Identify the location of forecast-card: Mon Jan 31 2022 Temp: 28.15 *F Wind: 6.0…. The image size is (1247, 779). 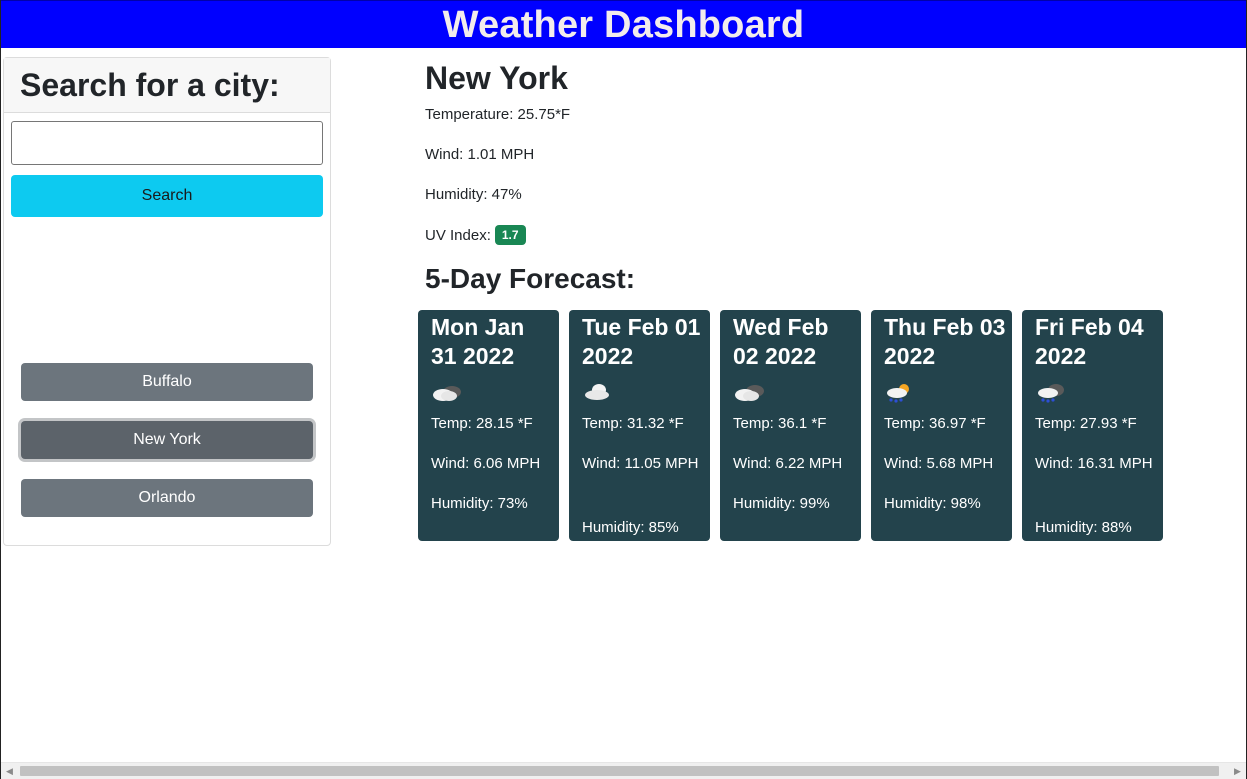
(488, 425).